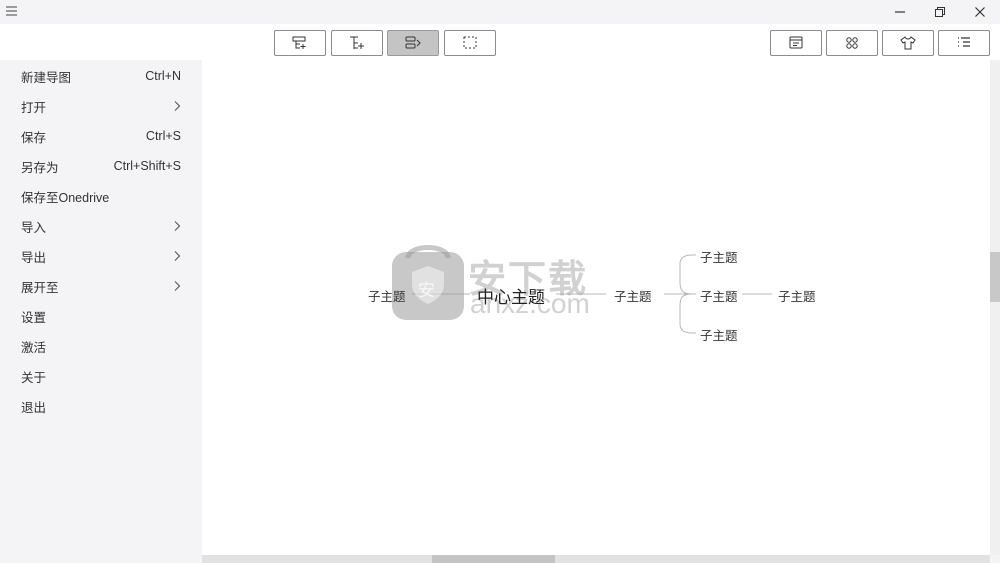 The height and width of the screenshot is (563, 1000). I want to click on command-icon, so click(852, 43).